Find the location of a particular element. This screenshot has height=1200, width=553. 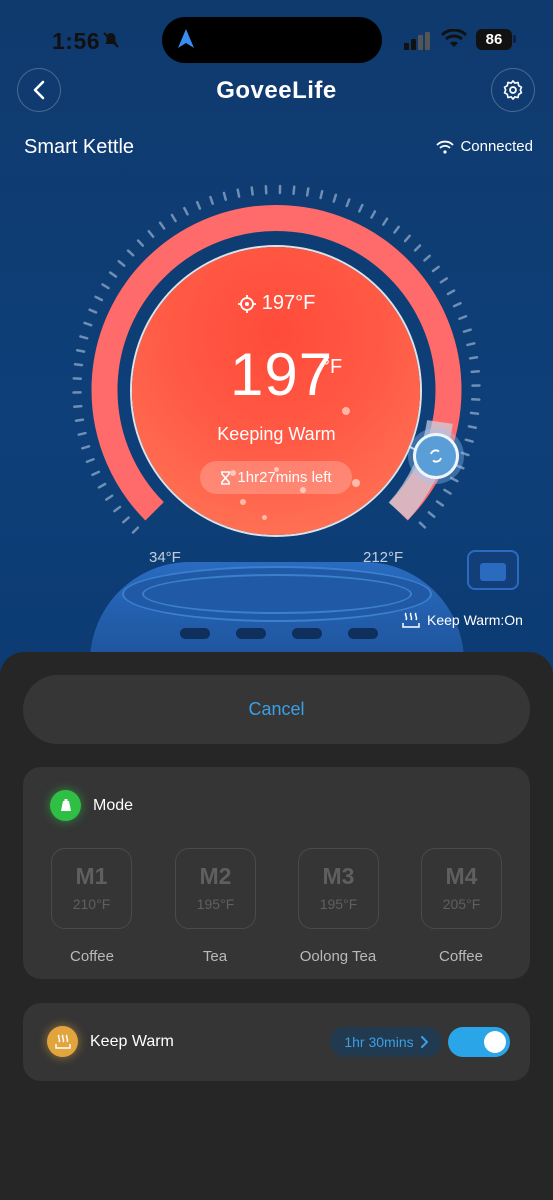

mode-tile-m1: M1 210°F is located at coordinates (91, 888).